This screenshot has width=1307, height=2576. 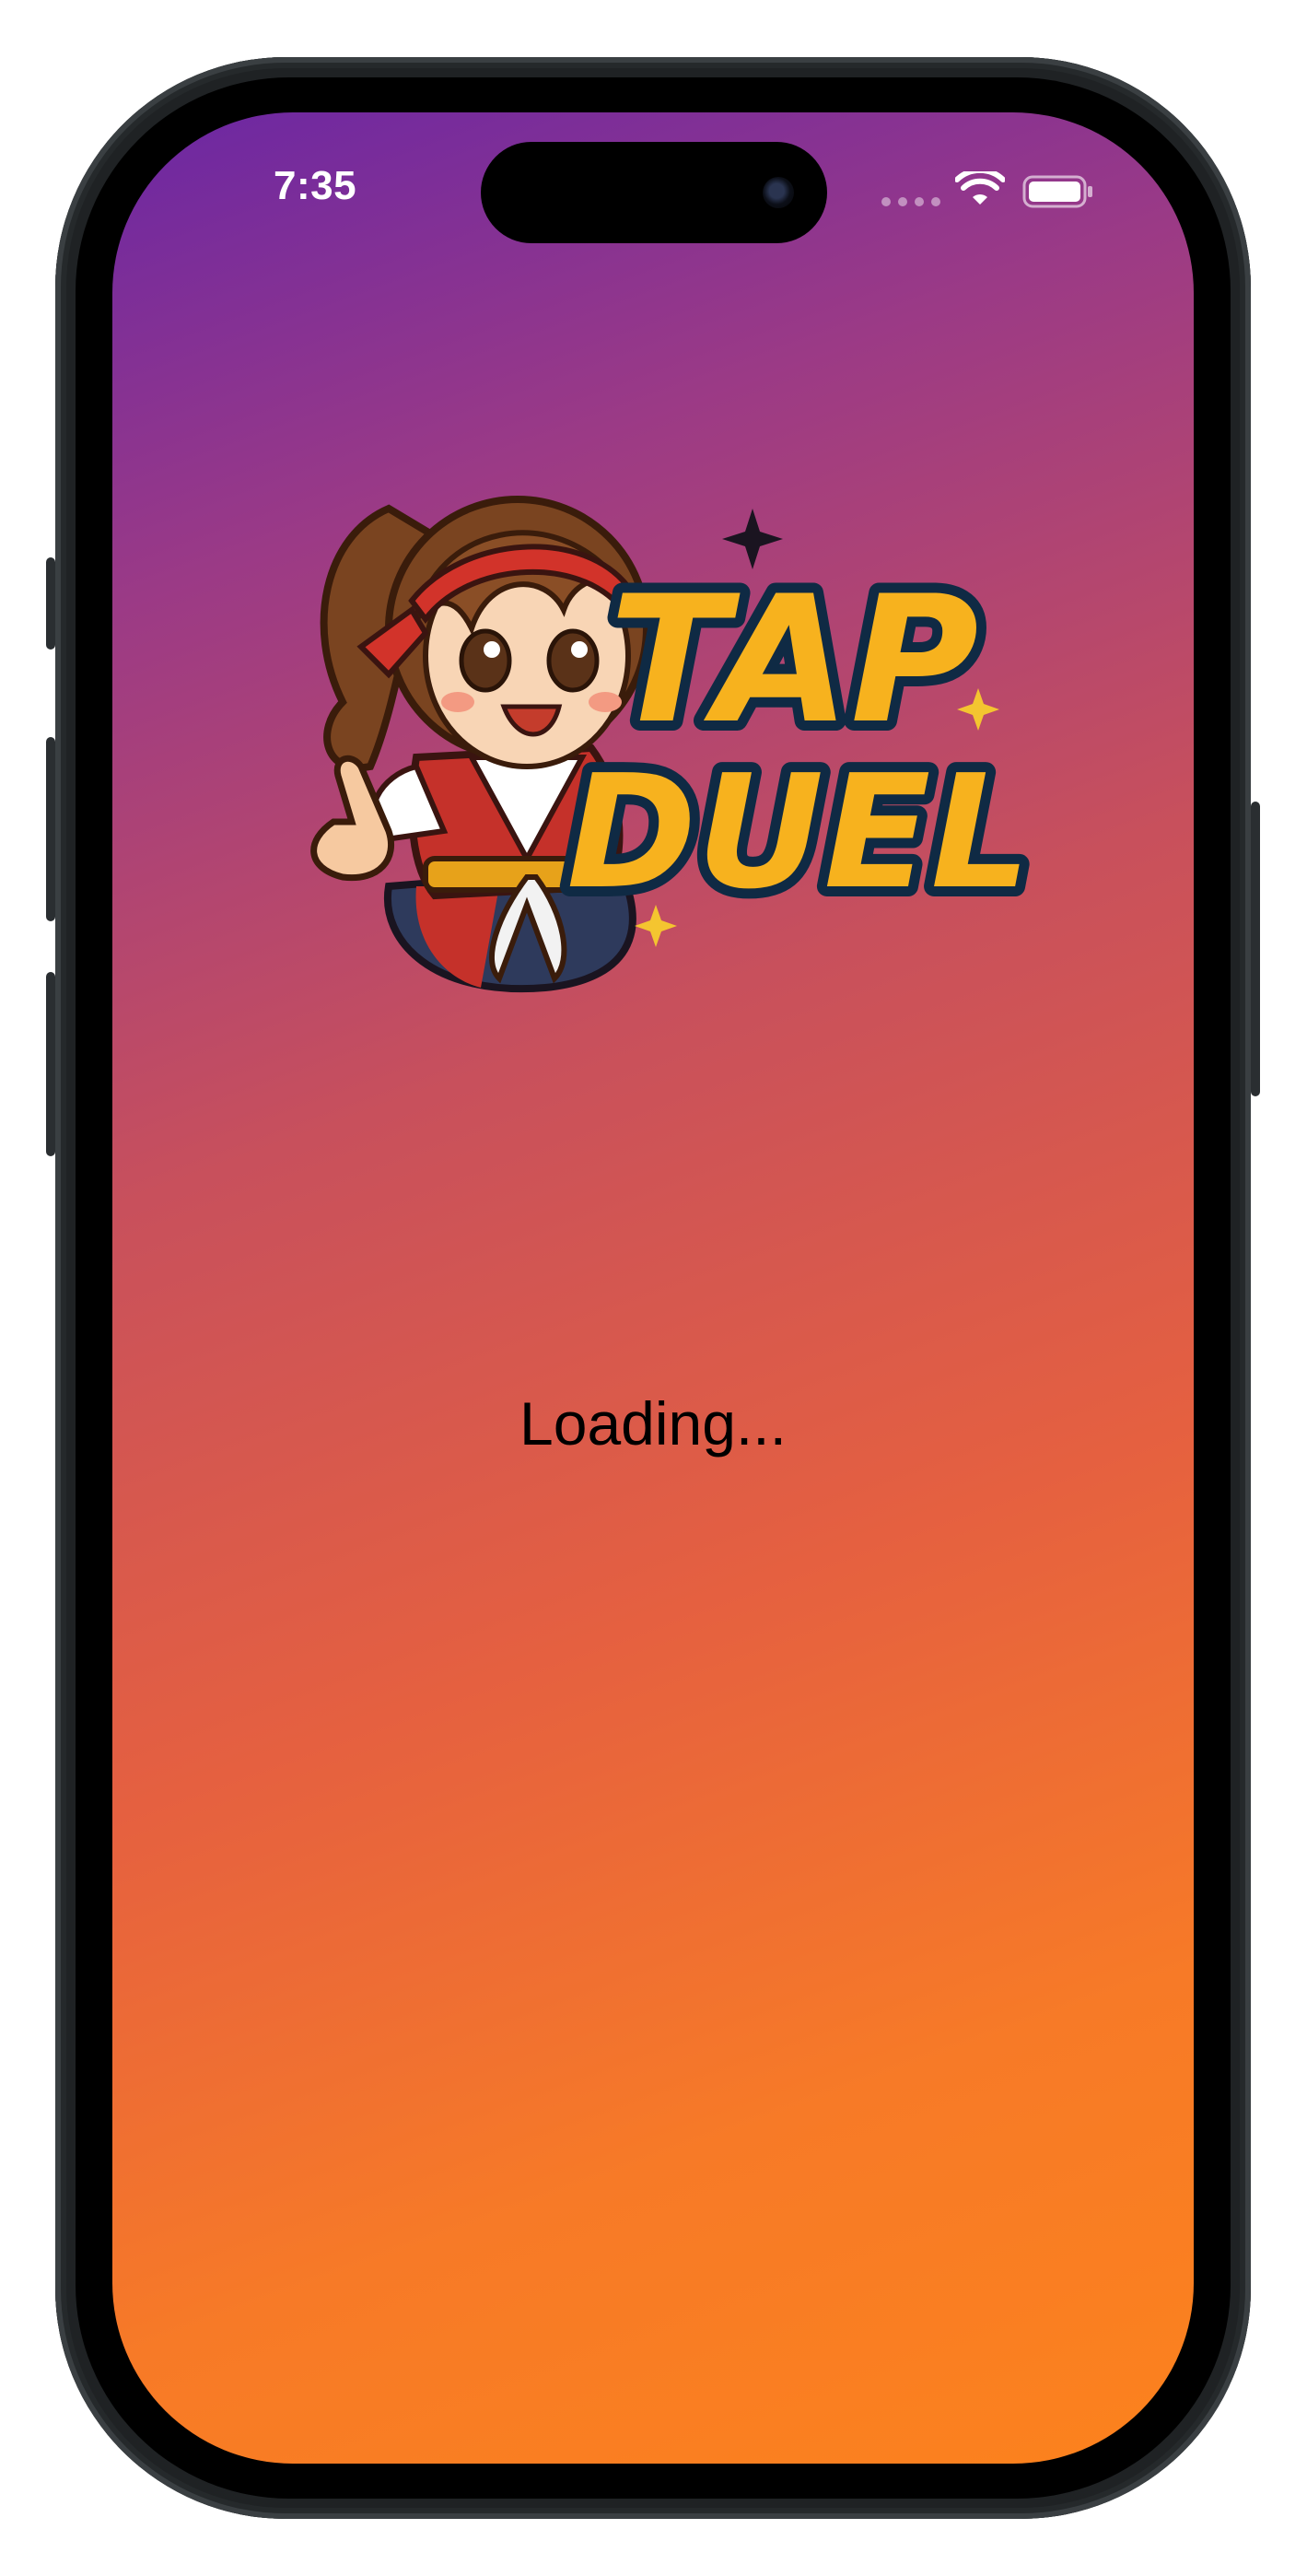 I want to click on logo-text: TAP DUEL, so click(x=799, y=741).